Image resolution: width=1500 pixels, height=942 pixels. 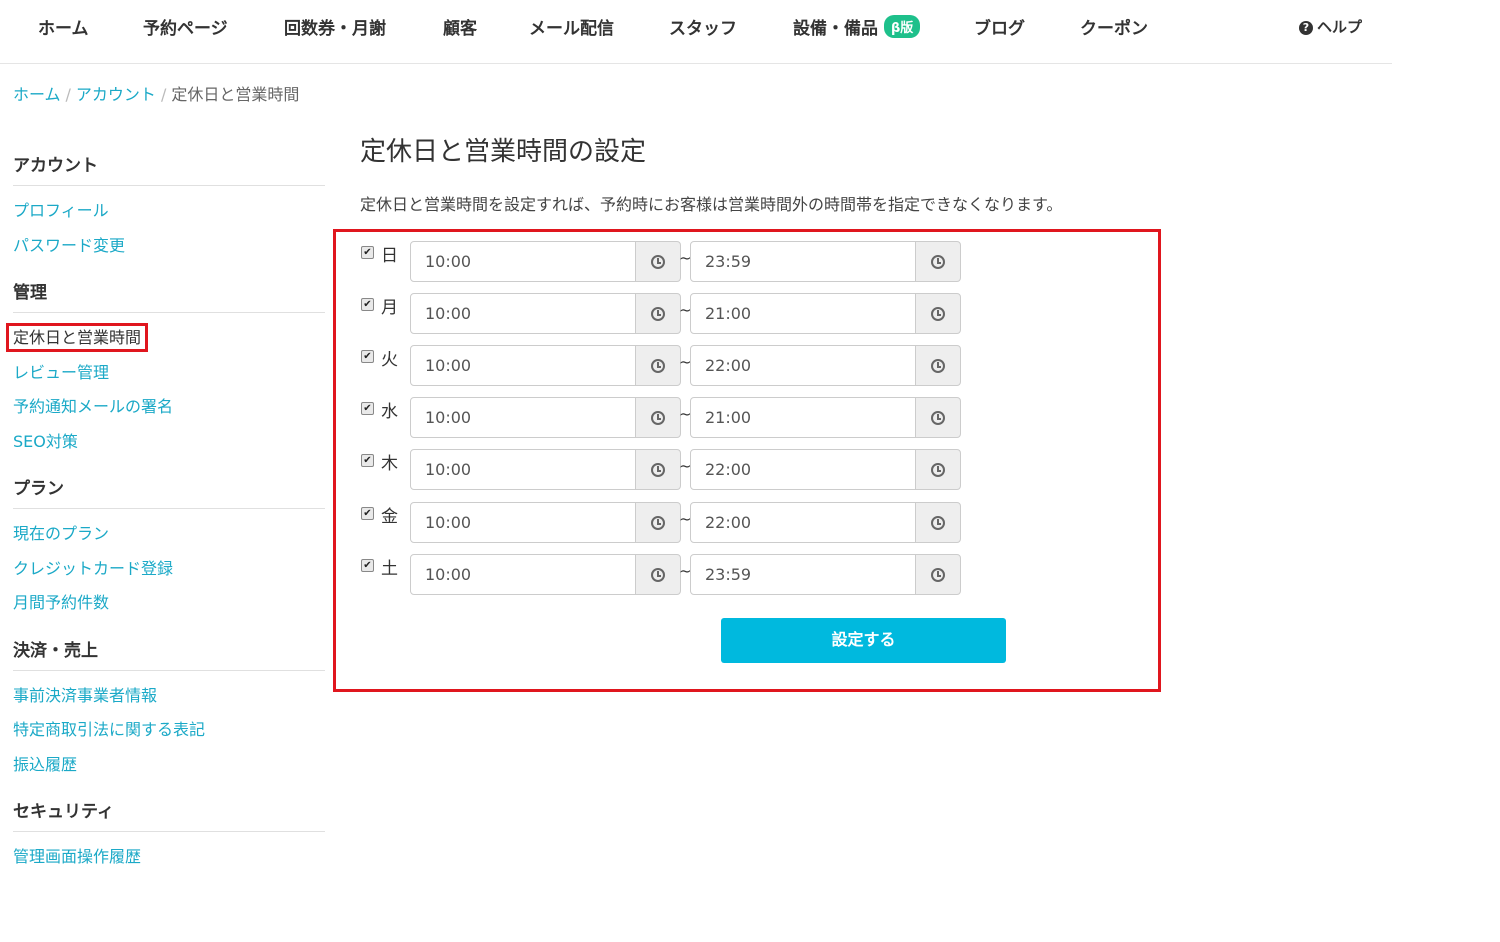 What do you see at coordinates (1114, 26) in the screenshot?
I see `nav-coupon: クーポン` at bounding box center [1114, 26].